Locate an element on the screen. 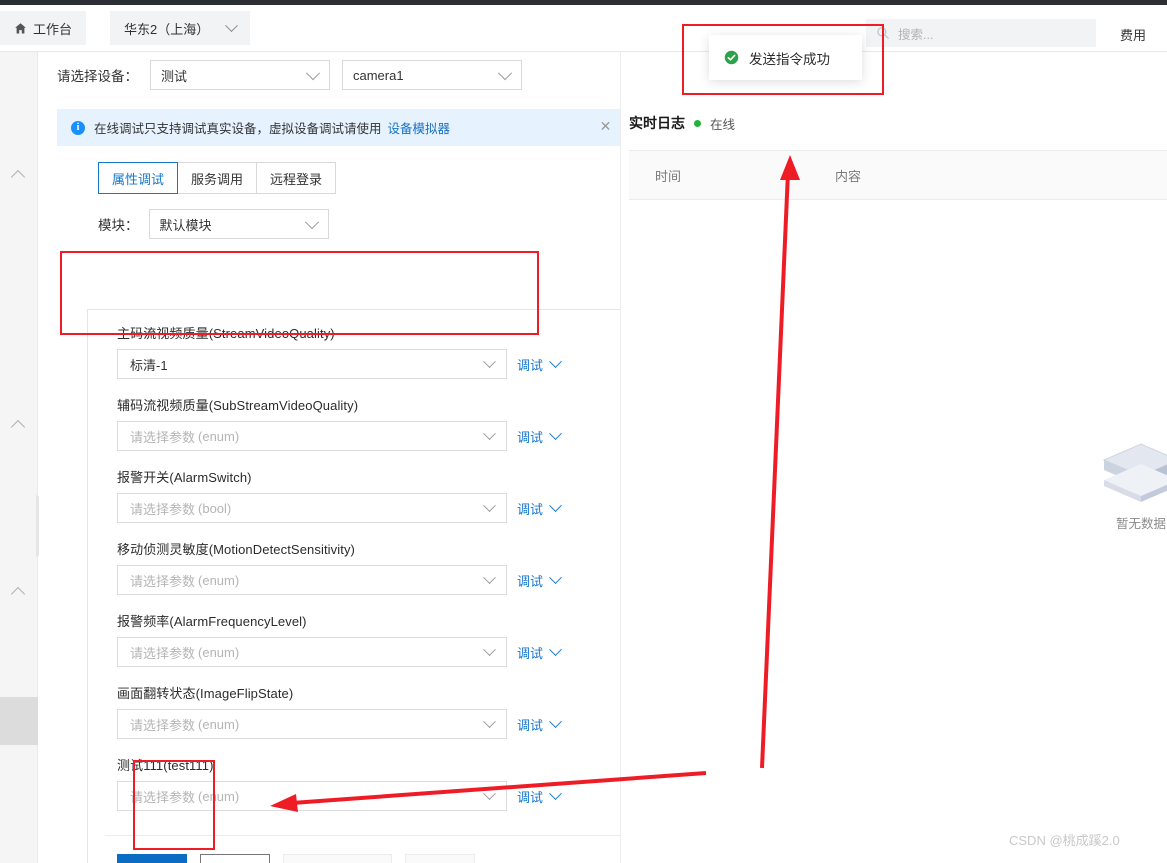 The image size is (1167, 863). product-select-value: 测试 is located at coordinates (174, 76).